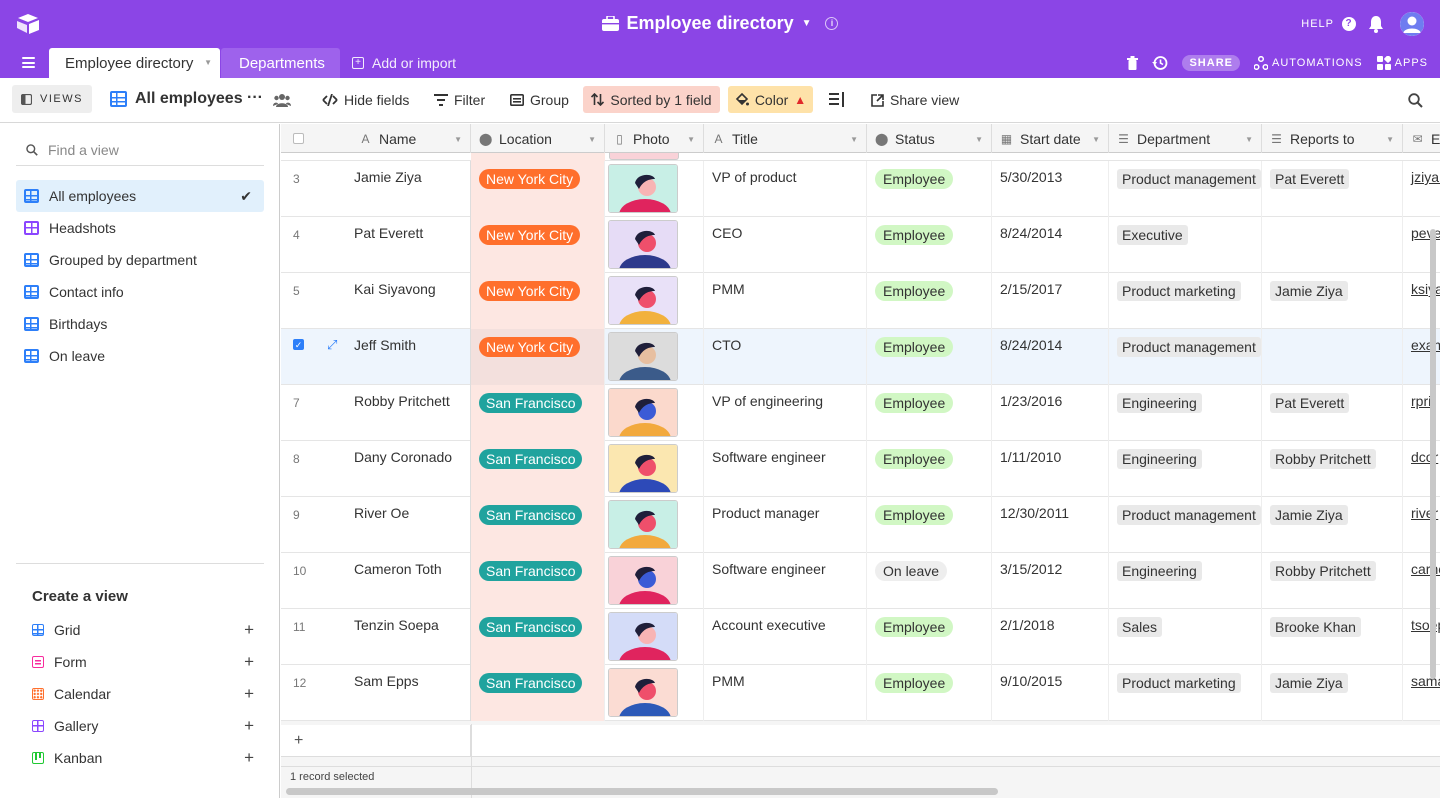 The image size is (1440, 798). Describe the element at coordinates (1185, 581) in the screenshot. I see `cell-department: Engineering` at that location.